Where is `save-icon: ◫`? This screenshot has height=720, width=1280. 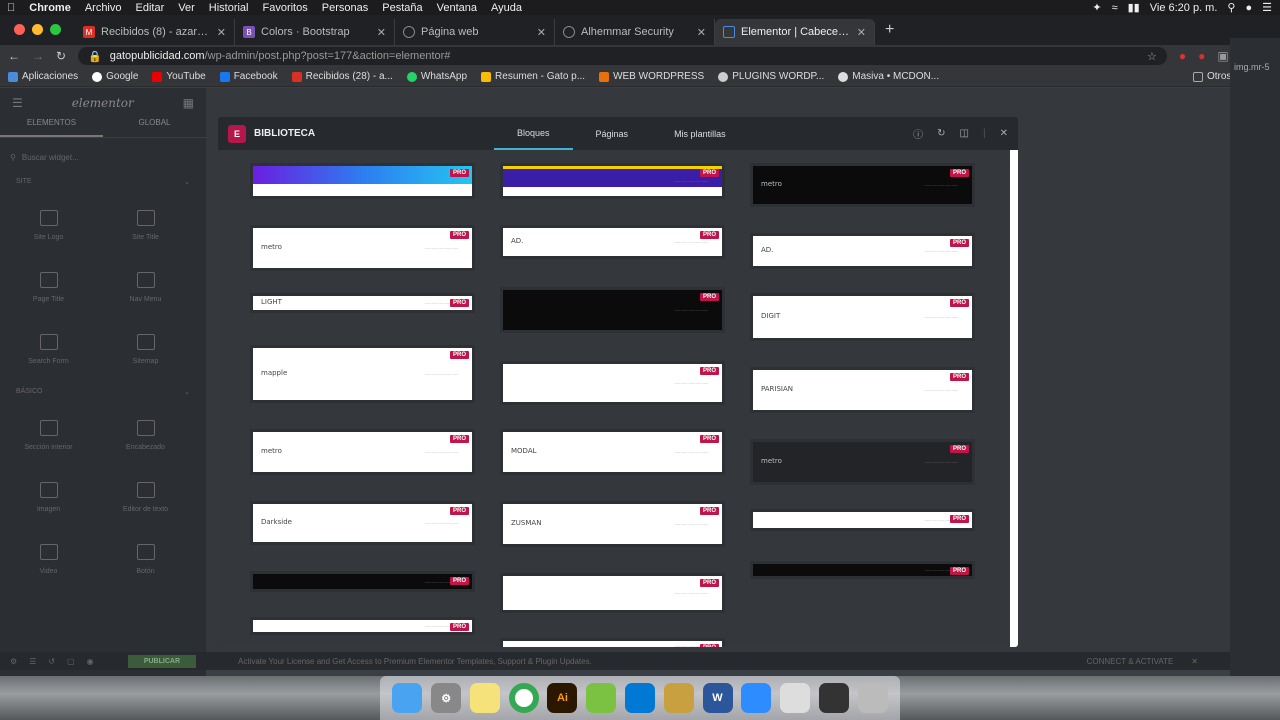
save-icon: ◫ is located at coordinates (964, 133).